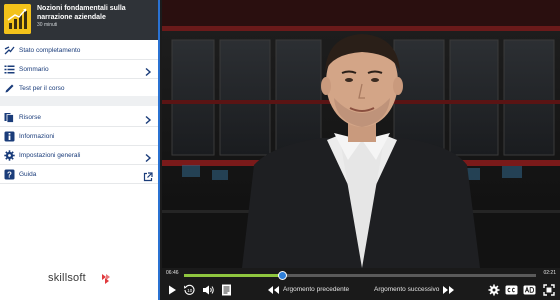 This screenshot has height=300, width=560. What do you see at coordinates (79, 174) in the screenshot?
I see `menu-item-help: ? Guida` at bounding box center [79, 174].